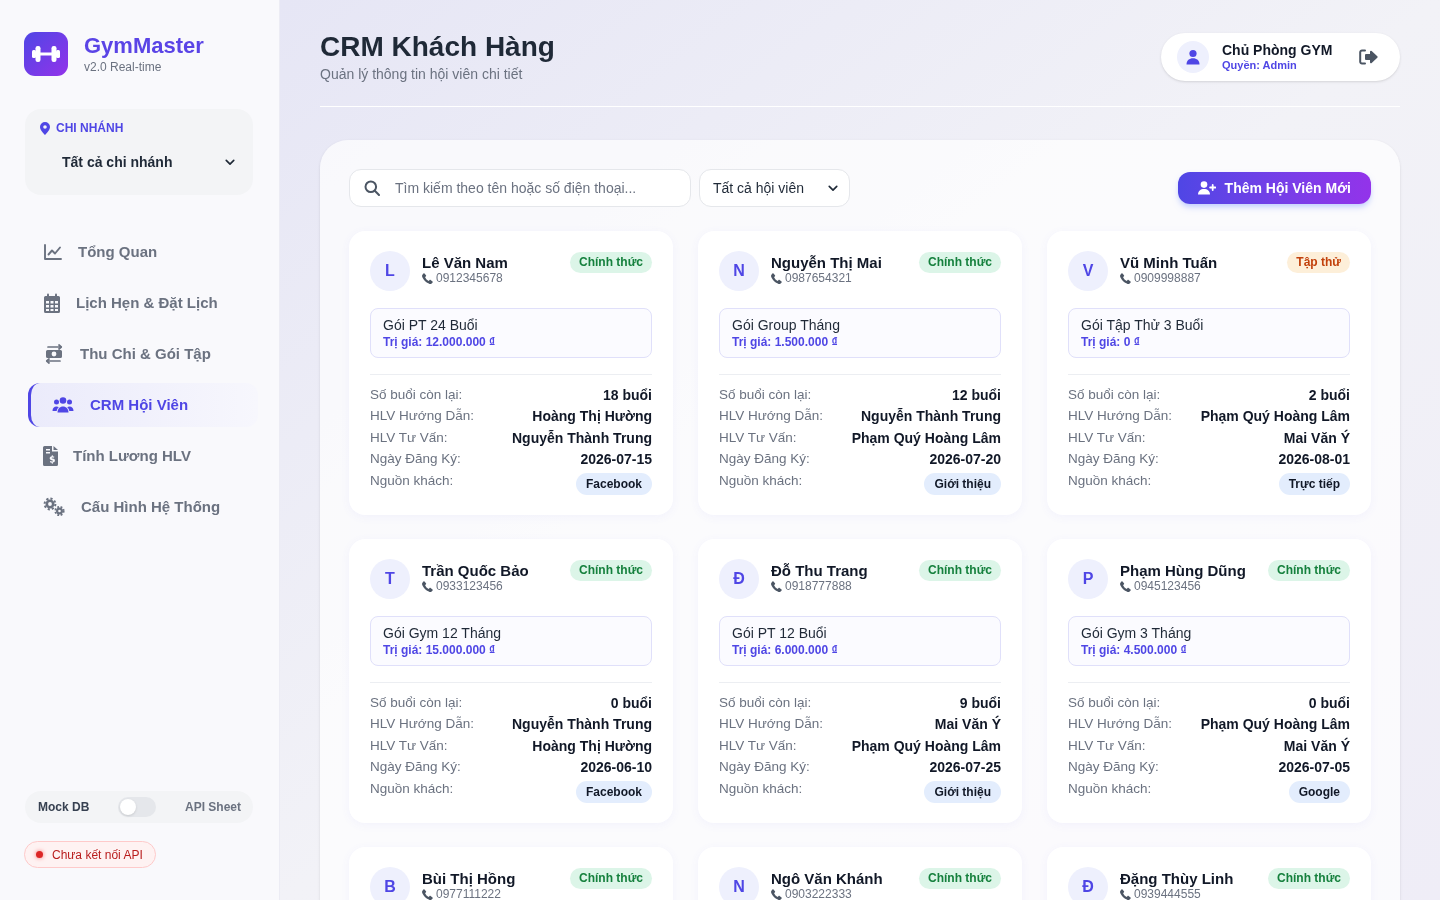  What do you see at coordinates (422, 74) in the screenshot?
I see `page-subtitle: Quản lý thông tin hội viên chi tiết` at bounding box center [422, 74].